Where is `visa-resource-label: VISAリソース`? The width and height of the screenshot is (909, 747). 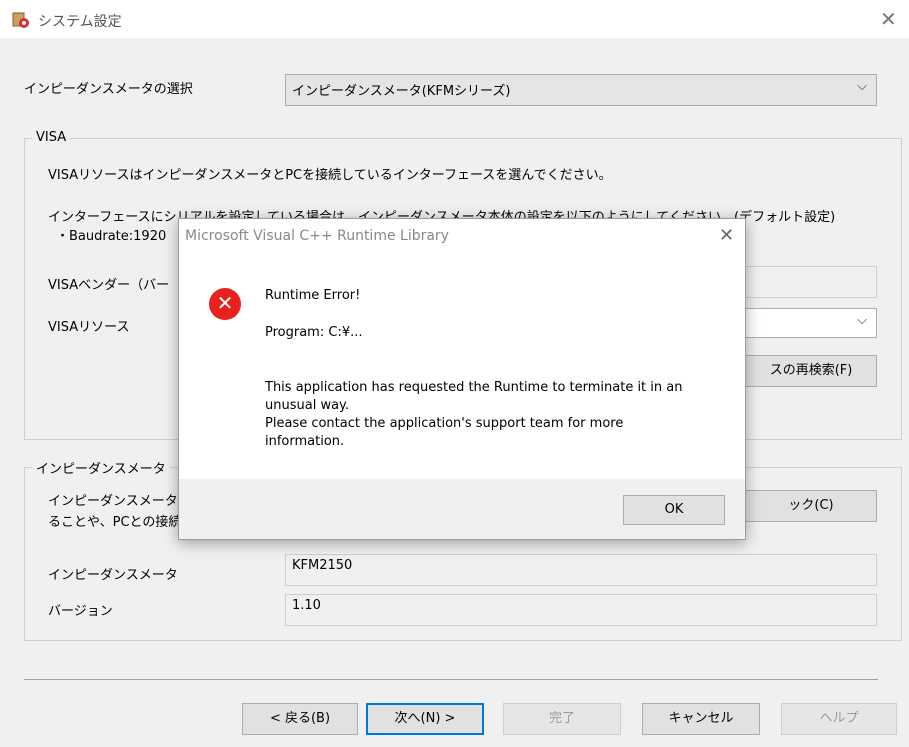 visa-resource-label: VISAリソース is located at coordinates (89, 327).